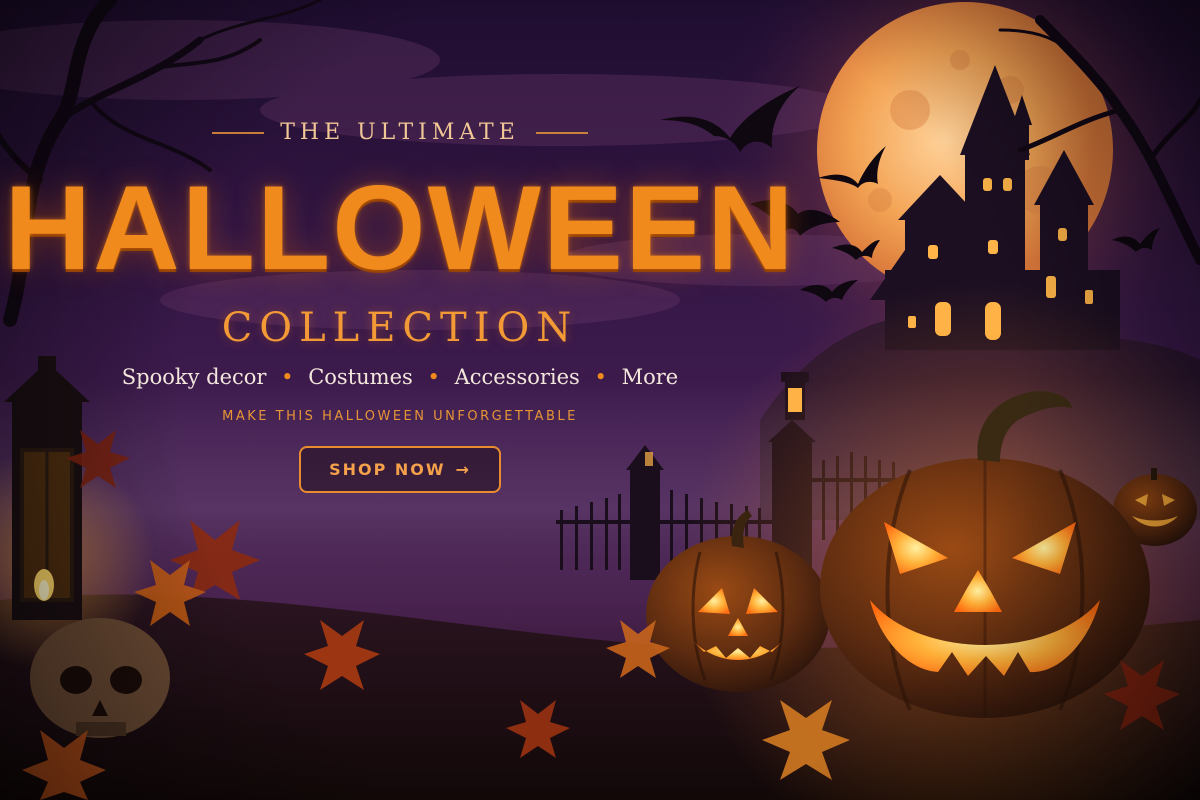 Image resolution: width=1200 pixels, height=800 pixels. I want to click on eyebrow-text: THE ULTIMATE, so click(400, 132).